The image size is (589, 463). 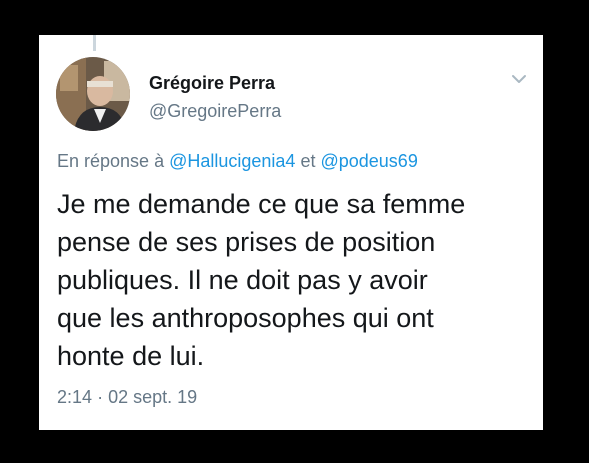 What do you see at coordinates (308, 161) in the screenshot?
I see `reply-conjunction: et` at bounding box center [308, 161].